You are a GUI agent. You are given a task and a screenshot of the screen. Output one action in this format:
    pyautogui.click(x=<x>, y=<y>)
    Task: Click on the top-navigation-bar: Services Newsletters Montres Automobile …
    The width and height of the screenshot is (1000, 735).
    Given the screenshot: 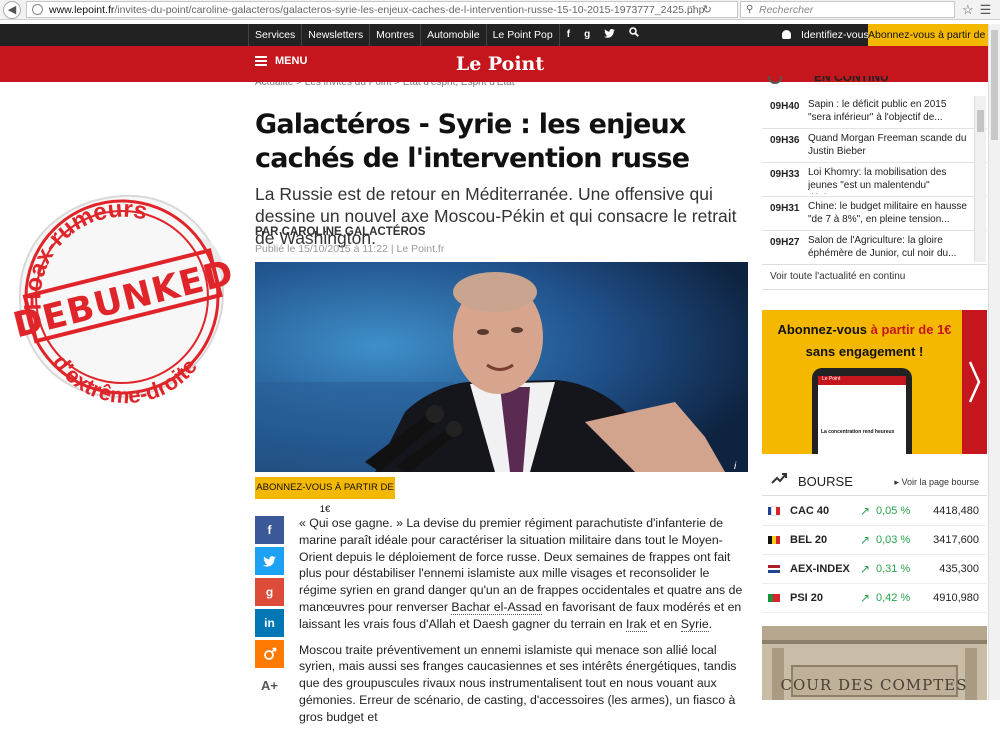 What is the action you would take?
    pyautogui.click(x=500, y=35)
    